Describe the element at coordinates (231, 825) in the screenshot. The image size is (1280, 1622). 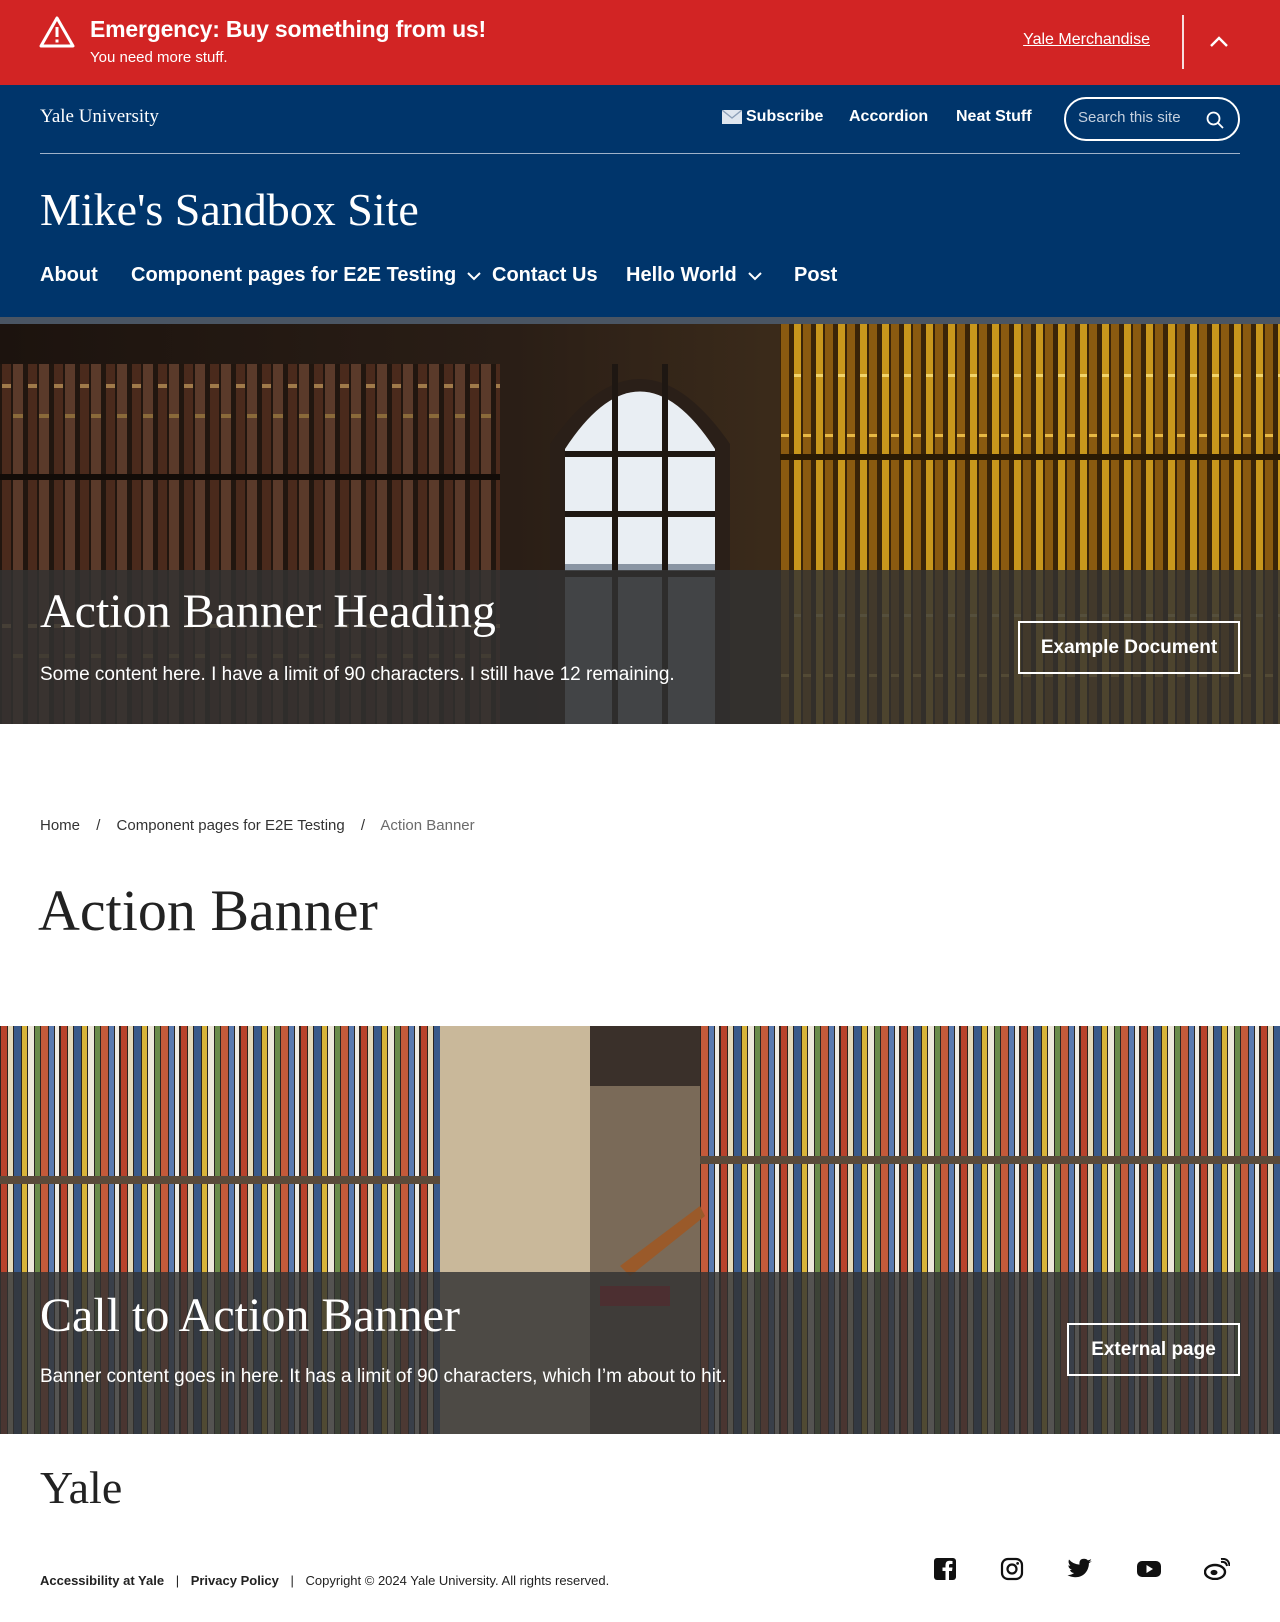
I see `breadcrumb-component-pages: Component pages for E2E Testing` at that location.